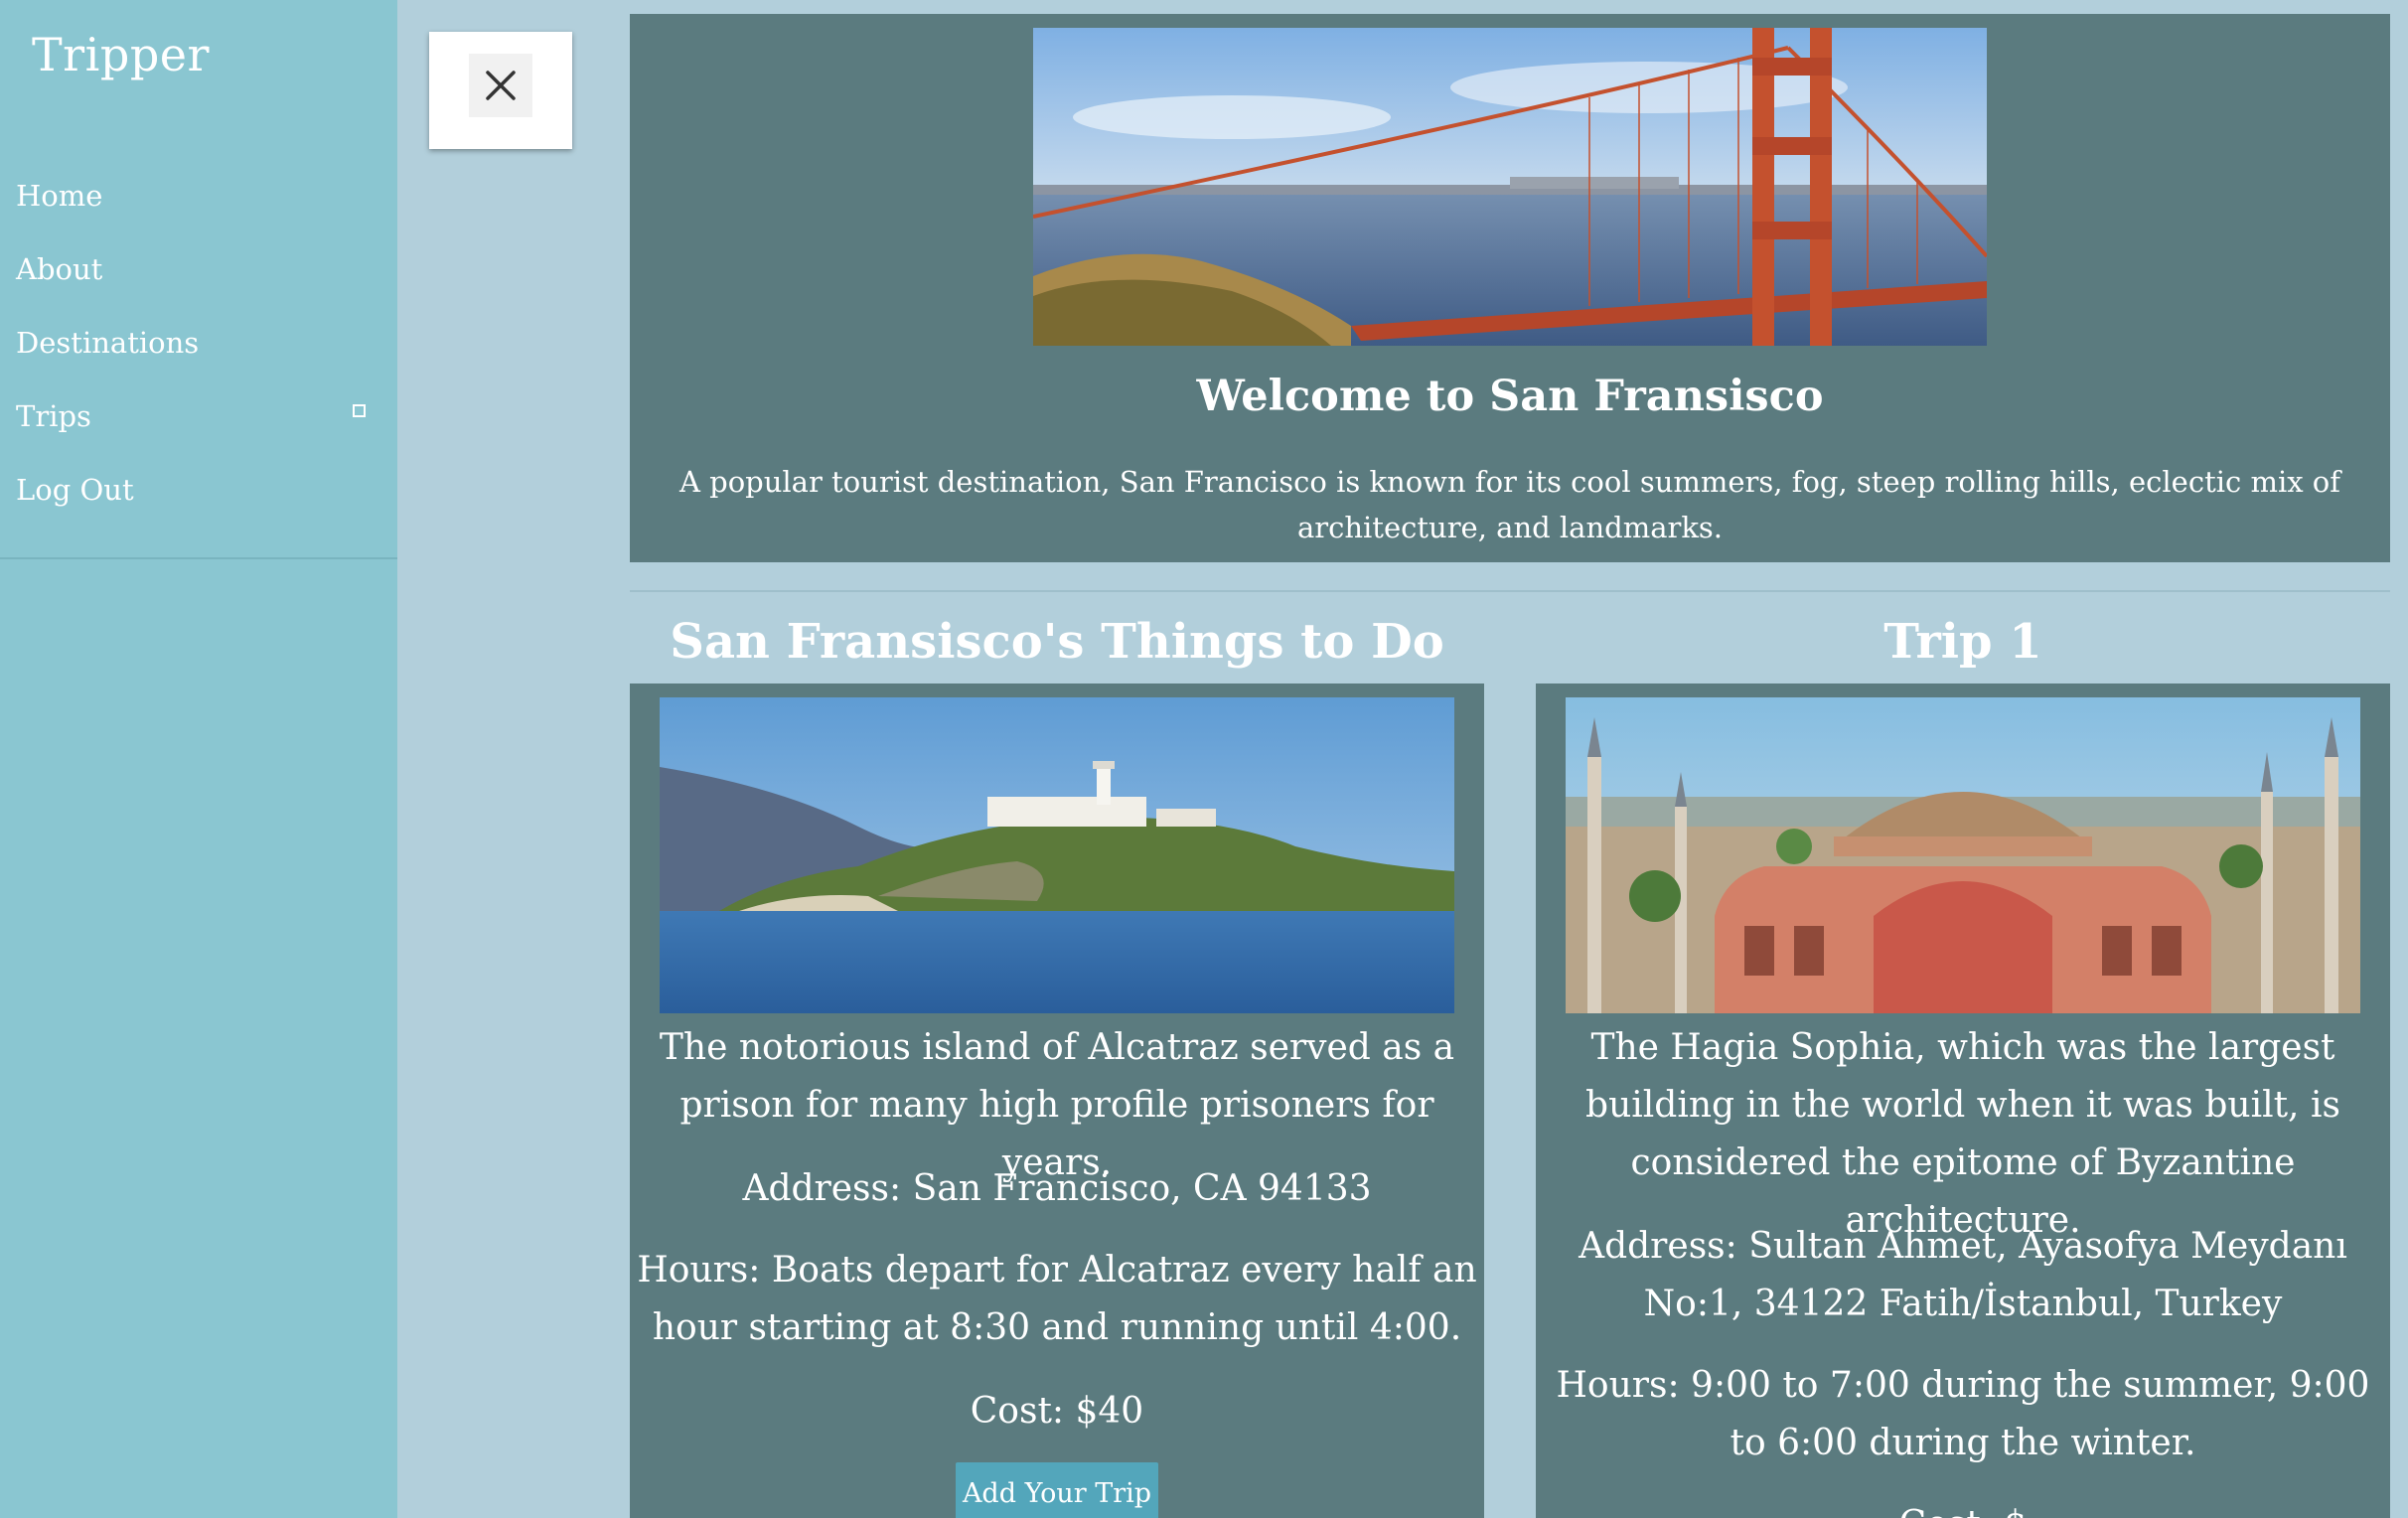  What do you see at coordinates (1962, 642) in the screenshot?
I see `trip-title: Trip 1` at bounding box center [1962, 642].